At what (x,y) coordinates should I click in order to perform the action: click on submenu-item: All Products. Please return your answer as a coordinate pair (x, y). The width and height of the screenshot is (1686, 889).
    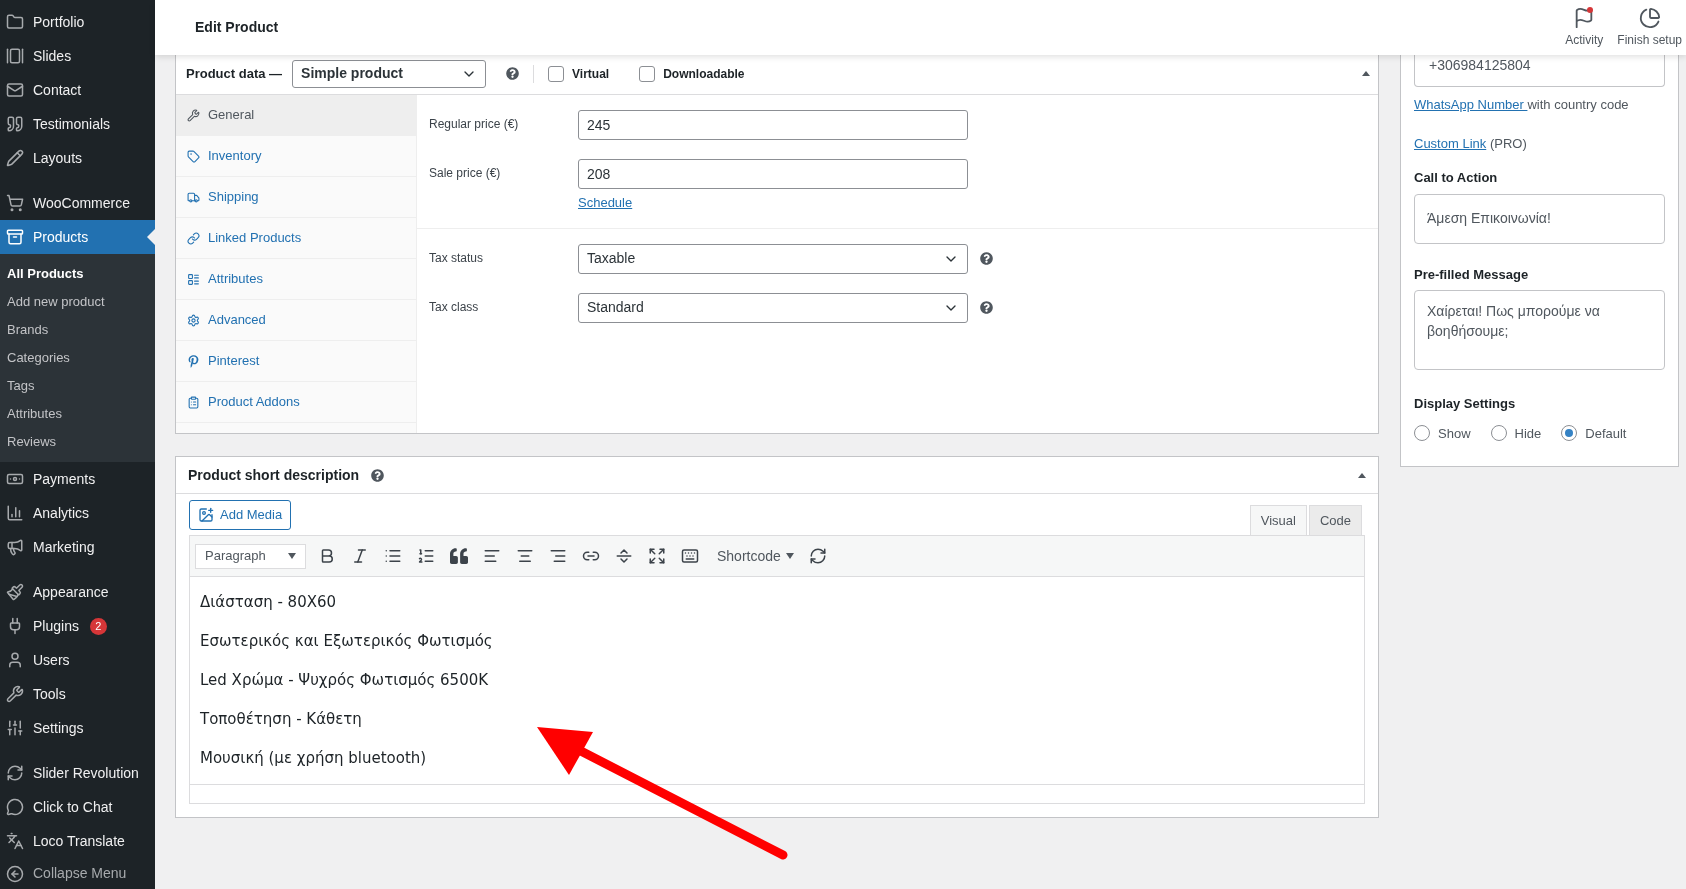
    Looking at the image, I should click on (77, 274).